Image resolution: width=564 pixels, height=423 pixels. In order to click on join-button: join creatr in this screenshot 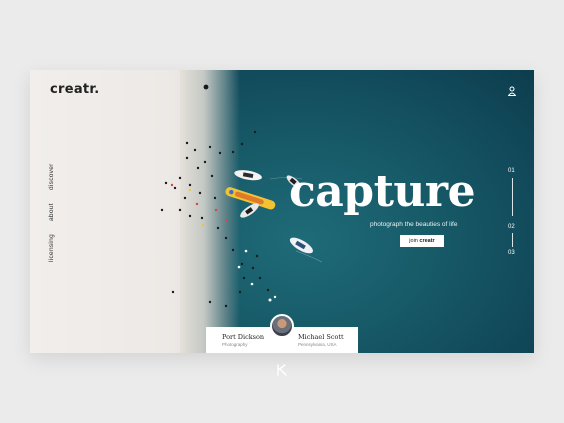, I will do `click(422, 241)`.